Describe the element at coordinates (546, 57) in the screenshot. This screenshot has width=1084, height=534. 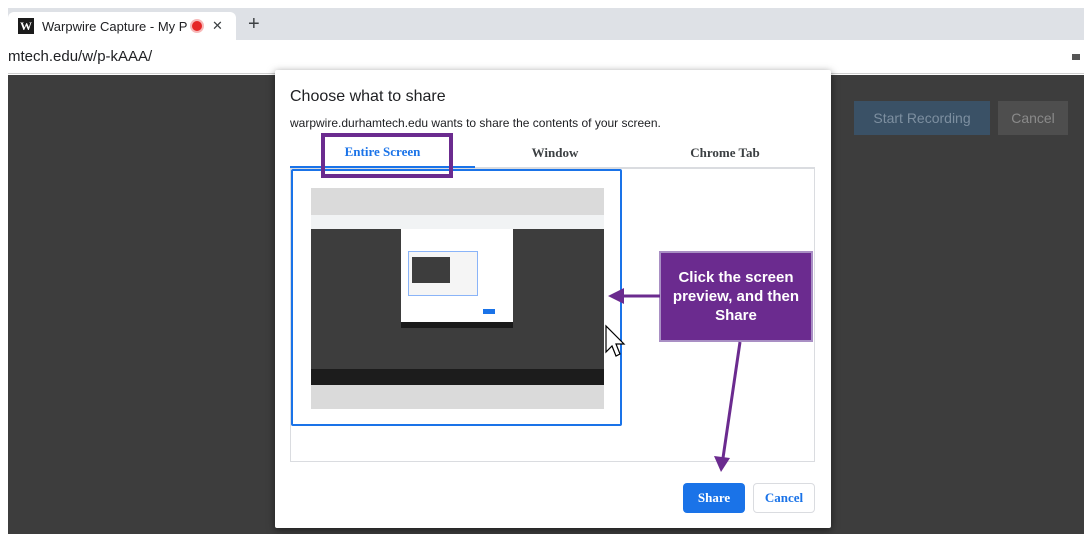
I see `address-bar: mtech.edu/w/p-kAAA/` at that location.